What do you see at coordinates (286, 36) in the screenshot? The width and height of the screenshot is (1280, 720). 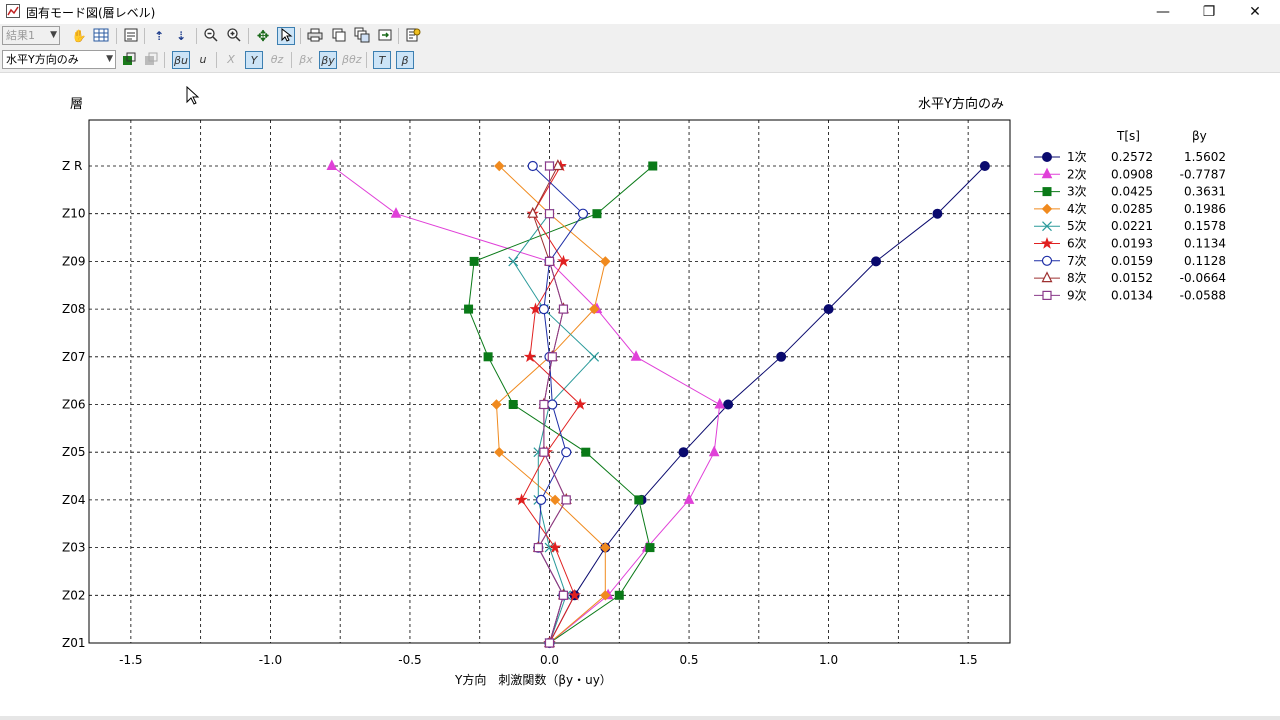 I see `pointer-icon` at bounding box center [286, 36].